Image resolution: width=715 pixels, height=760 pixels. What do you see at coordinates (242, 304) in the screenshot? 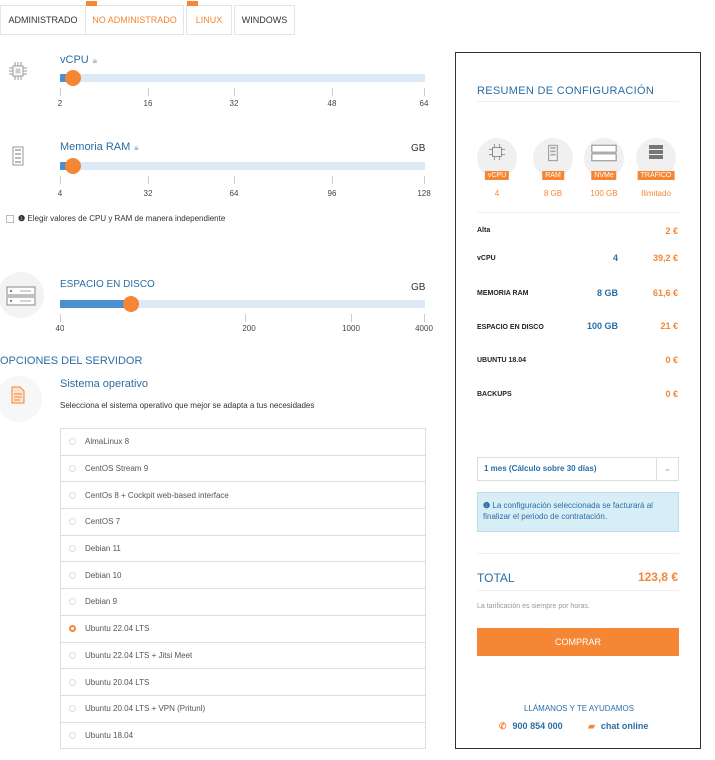
I see `disk-slider-track` at bounding box center [242, 304].